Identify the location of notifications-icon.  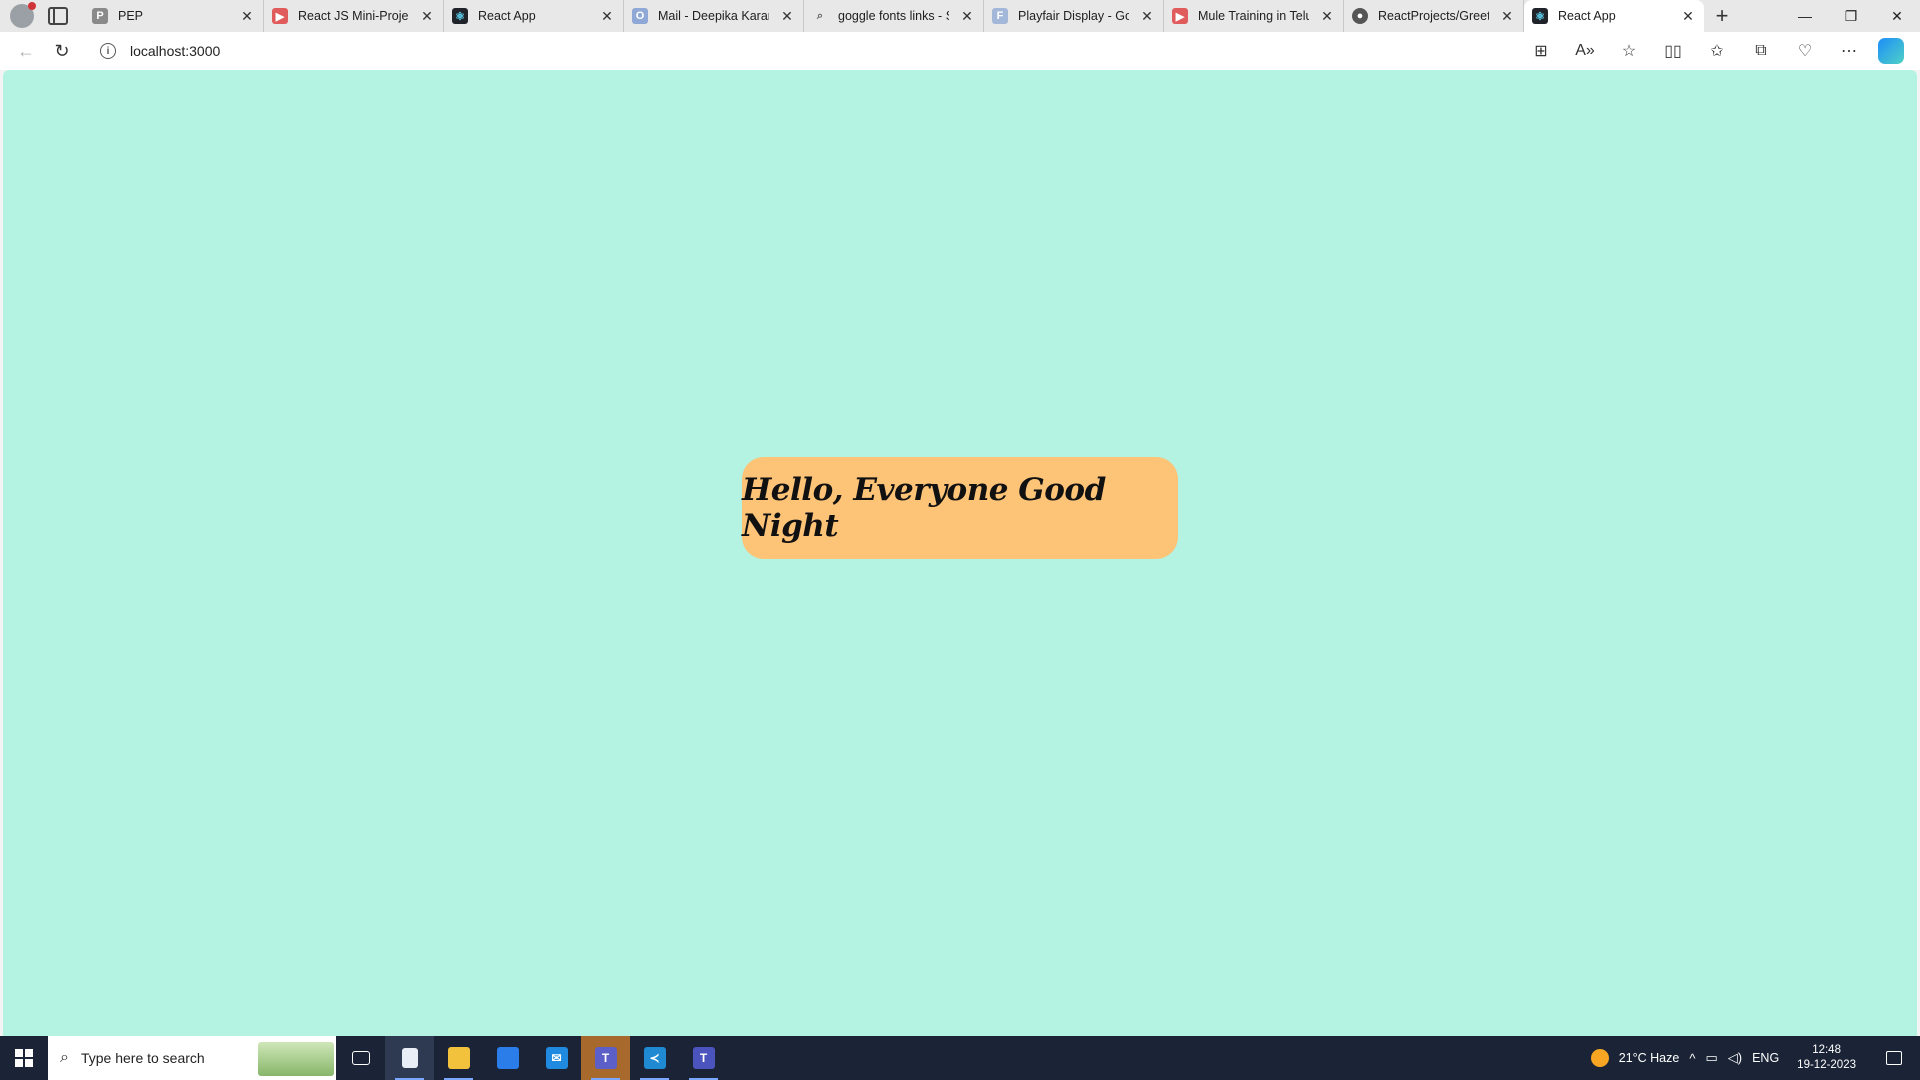
(1894, 1058).